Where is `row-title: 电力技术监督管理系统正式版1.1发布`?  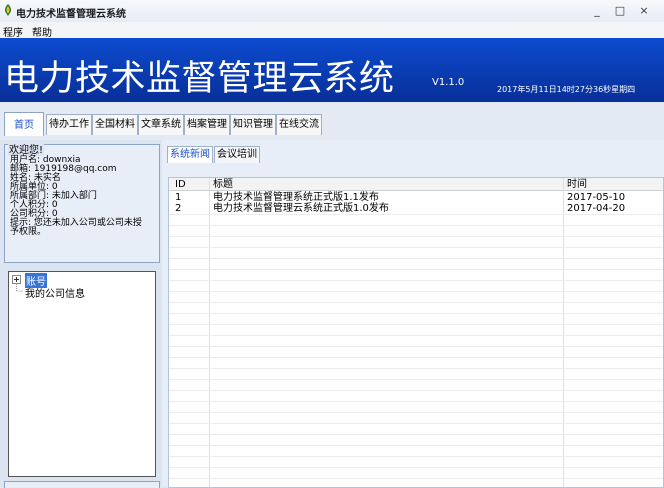 row-title: 电力技术监督管理系统正式版1.1发布 is located at coordinates (296, 197).